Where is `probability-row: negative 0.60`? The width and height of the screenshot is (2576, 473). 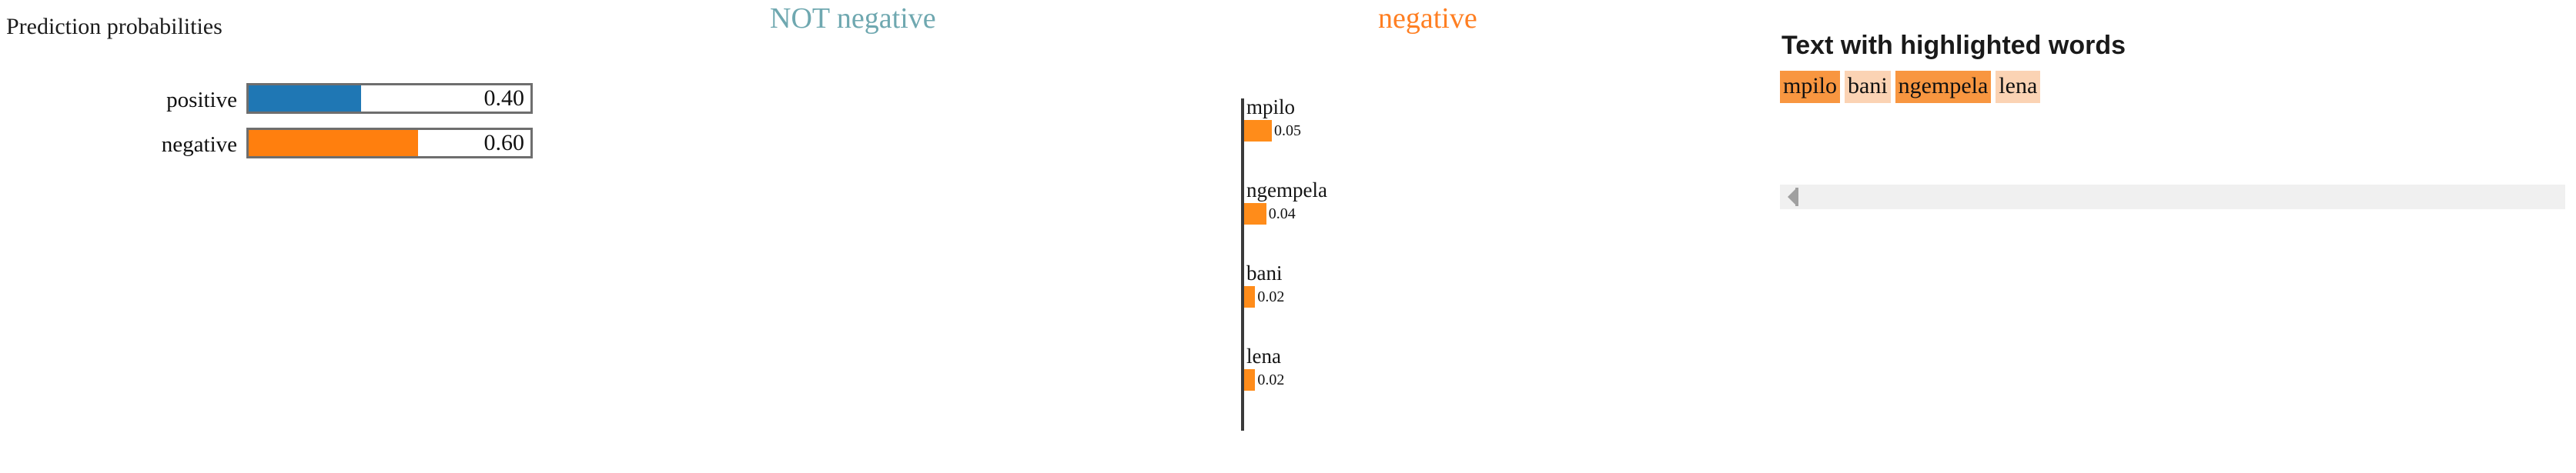
probability-row: negative 0.60 is located at coordinates (269, 145).